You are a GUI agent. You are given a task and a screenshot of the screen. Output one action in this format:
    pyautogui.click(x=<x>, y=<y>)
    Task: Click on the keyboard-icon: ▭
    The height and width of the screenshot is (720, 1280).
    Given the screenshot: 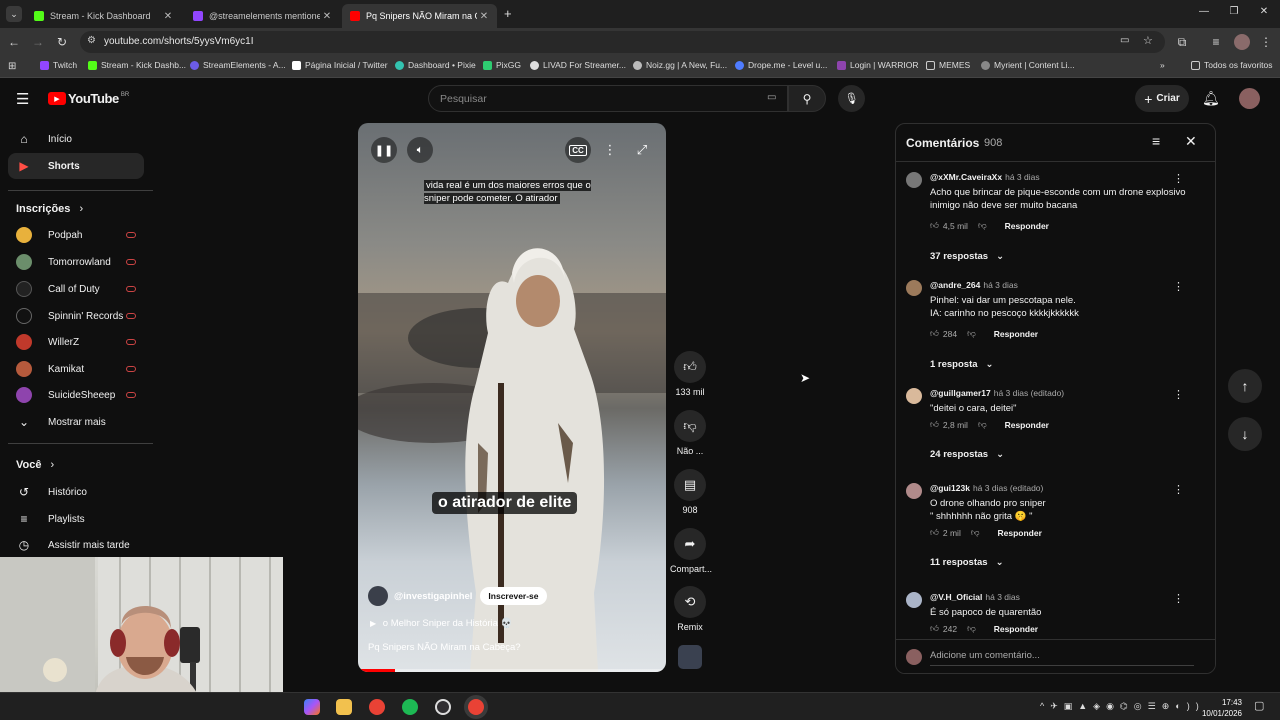 What is the action you would take?
    pyautogui.click(x=771, y=97)
    